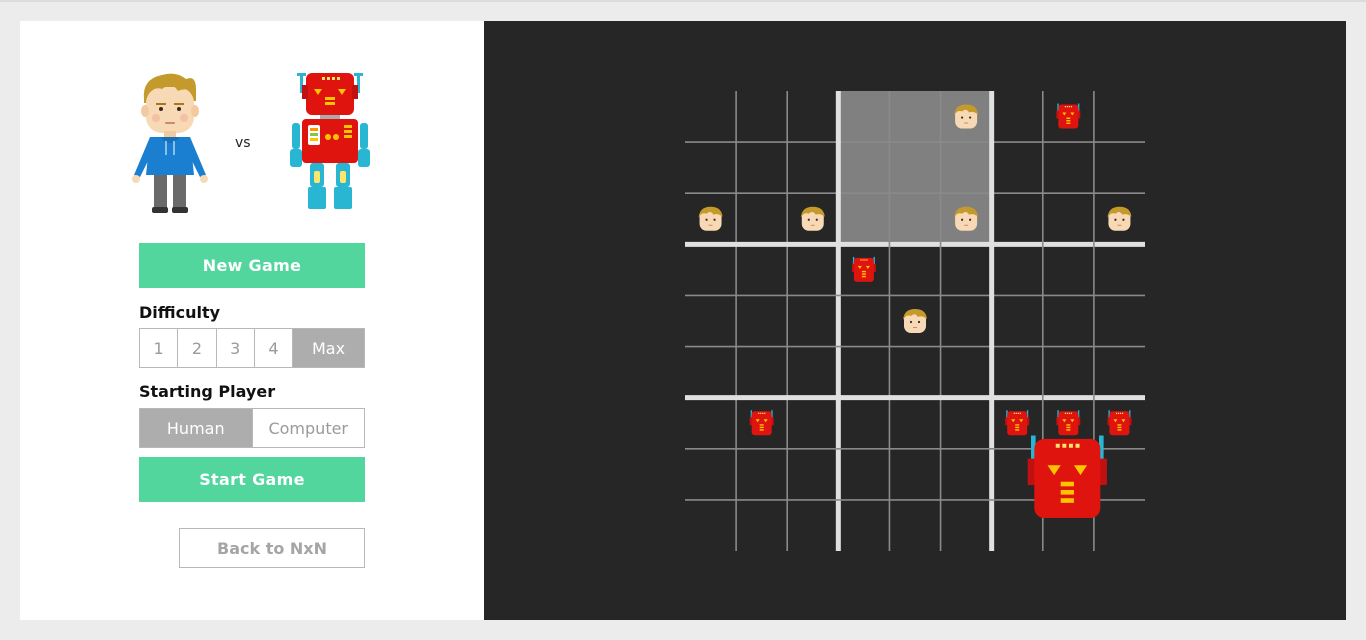  I want to click on starting-player-computer: Computer, so click(308, 428).